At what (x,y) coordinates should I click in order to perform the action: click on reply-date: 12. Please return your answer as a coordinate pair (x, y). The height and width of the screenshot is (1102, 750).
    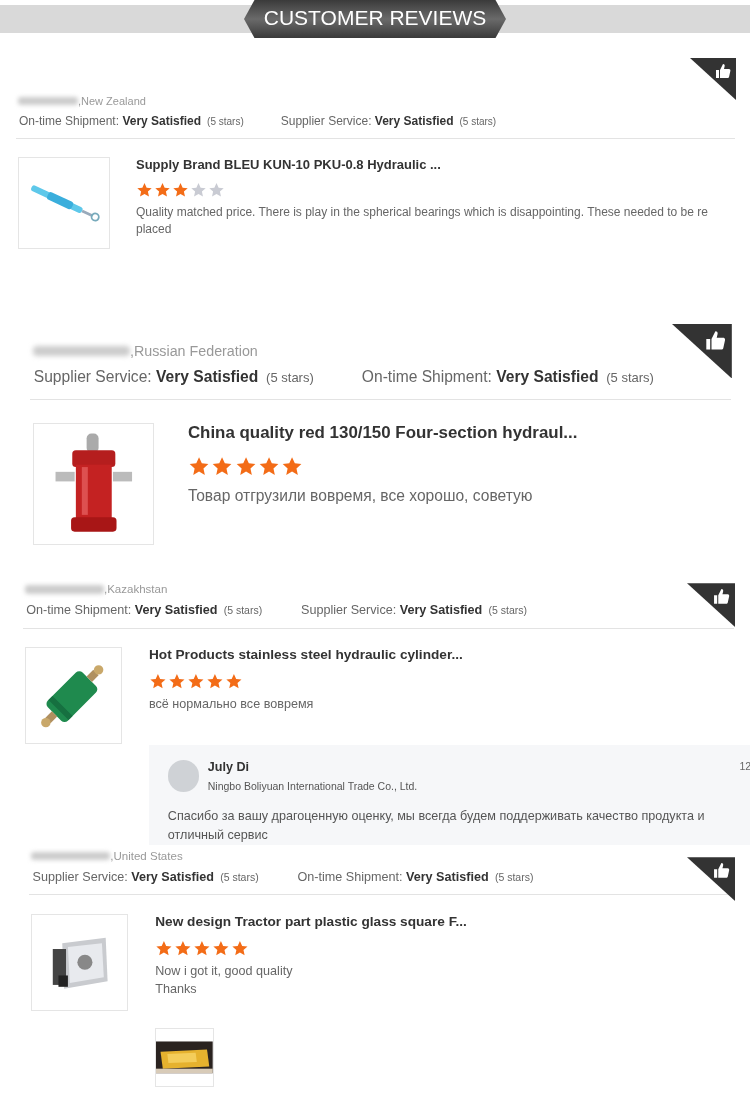
    Looking at the image, I should click on (744, 766).